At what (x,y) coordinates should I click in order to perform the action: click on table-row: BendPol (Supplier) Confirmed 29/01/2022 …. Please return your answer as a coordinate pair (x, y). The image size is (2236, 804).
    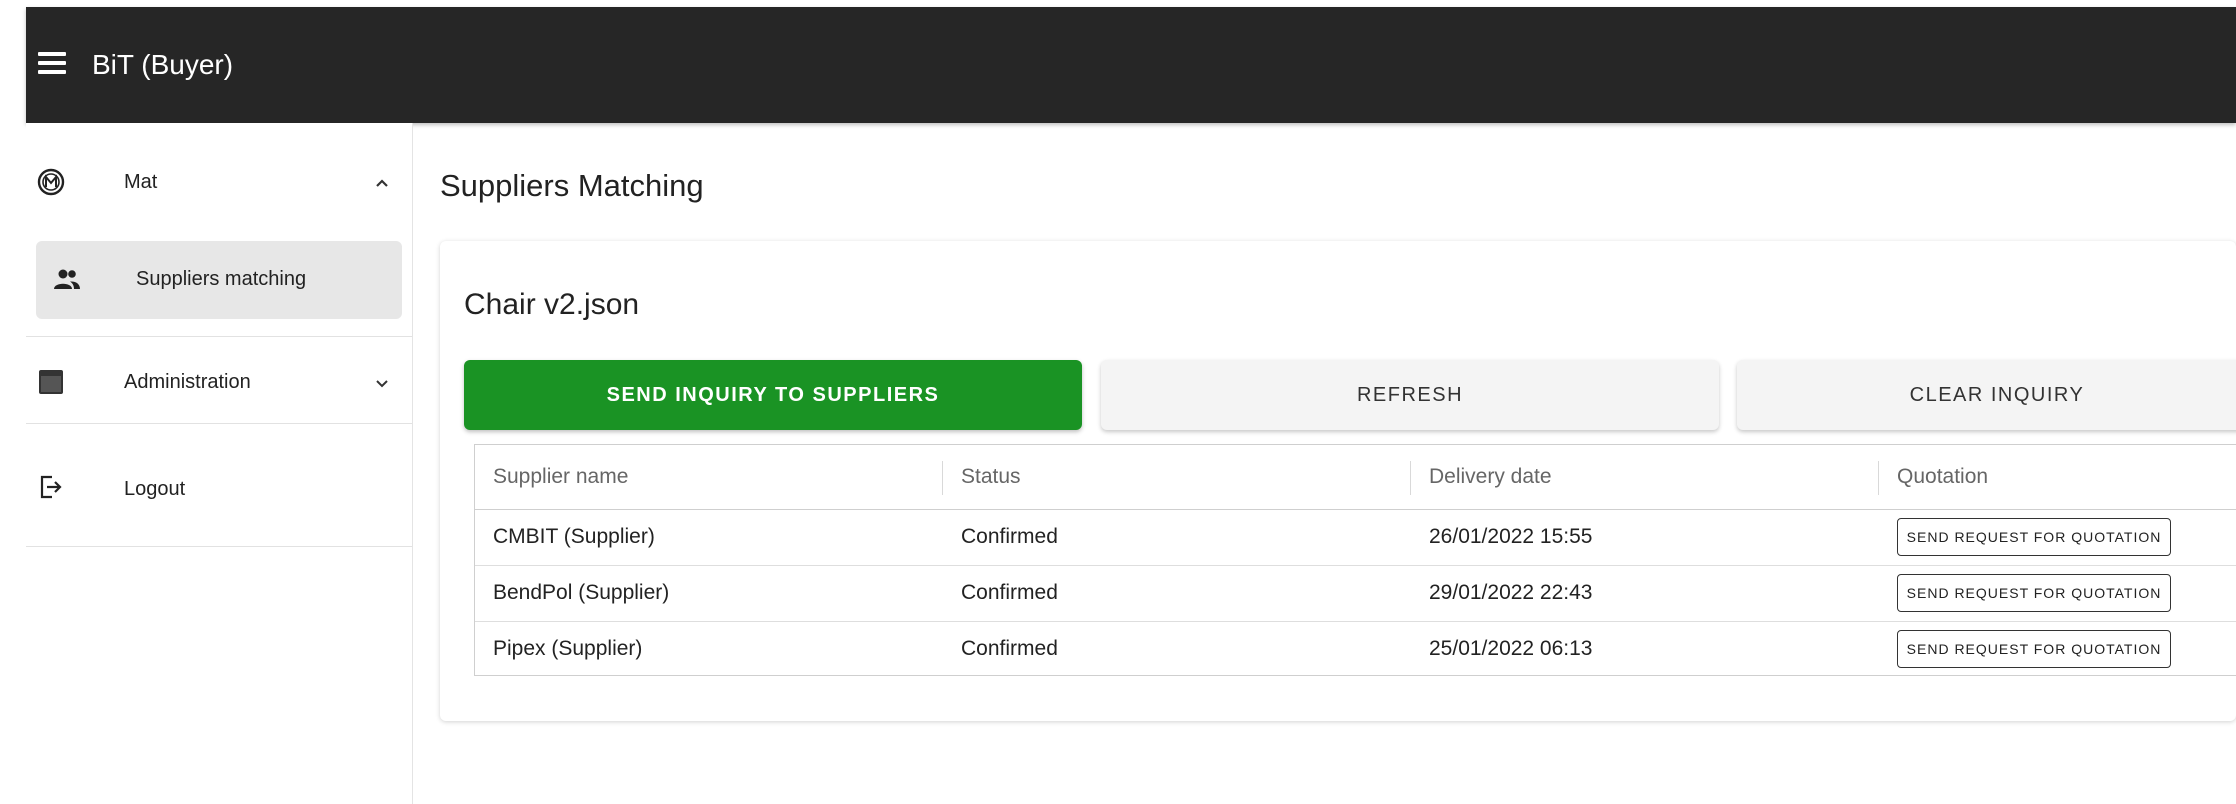
    Looking at the image, I should click on (1355, 594).